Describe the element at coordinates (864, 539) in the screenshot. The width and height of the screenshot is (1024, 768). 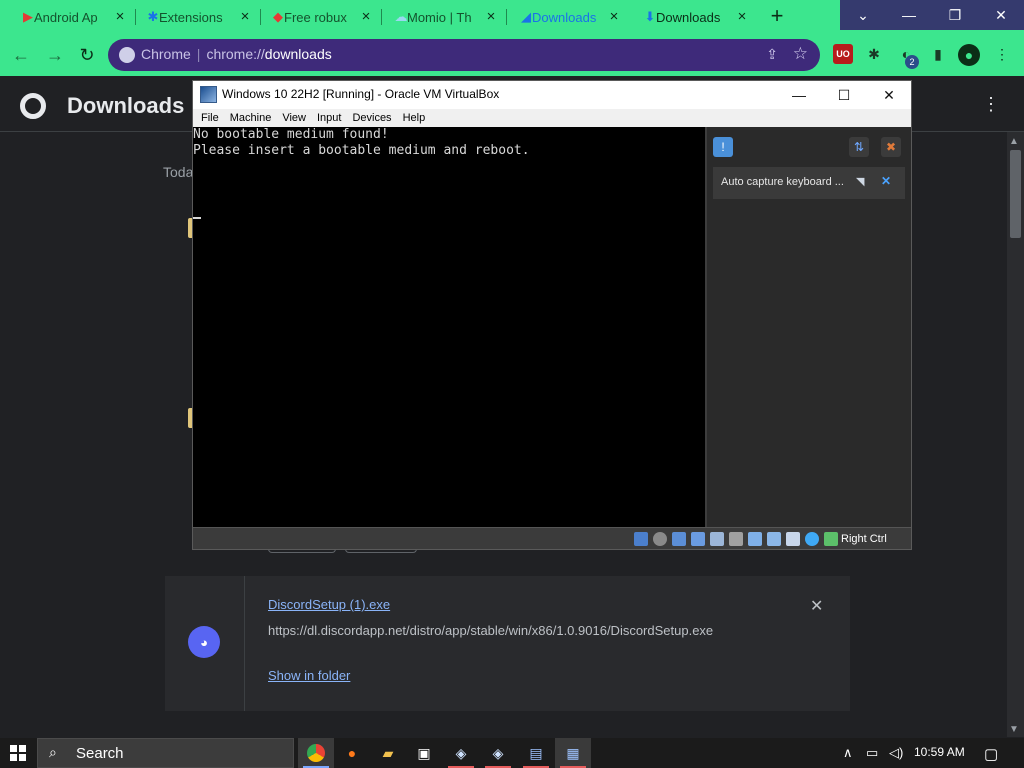
I see `host-key-label: Right Ctrl` at that location.